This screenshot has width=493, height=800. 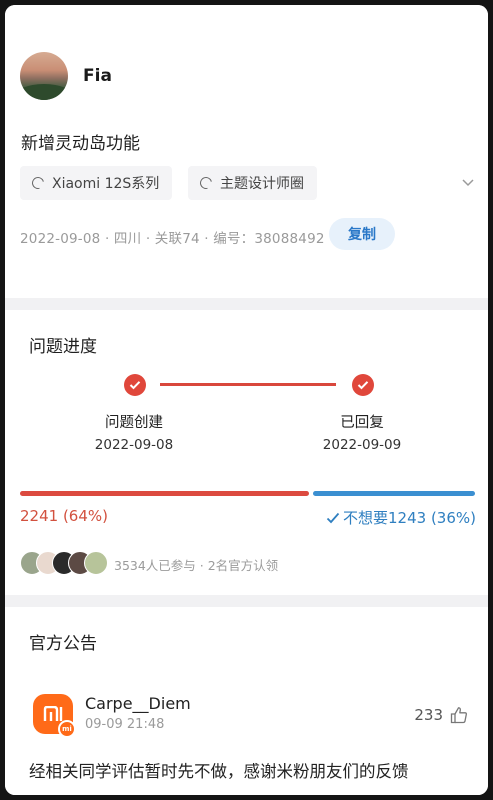 I want to click on step-replied-date: 2022-09-09, so click(x=362, y=445).